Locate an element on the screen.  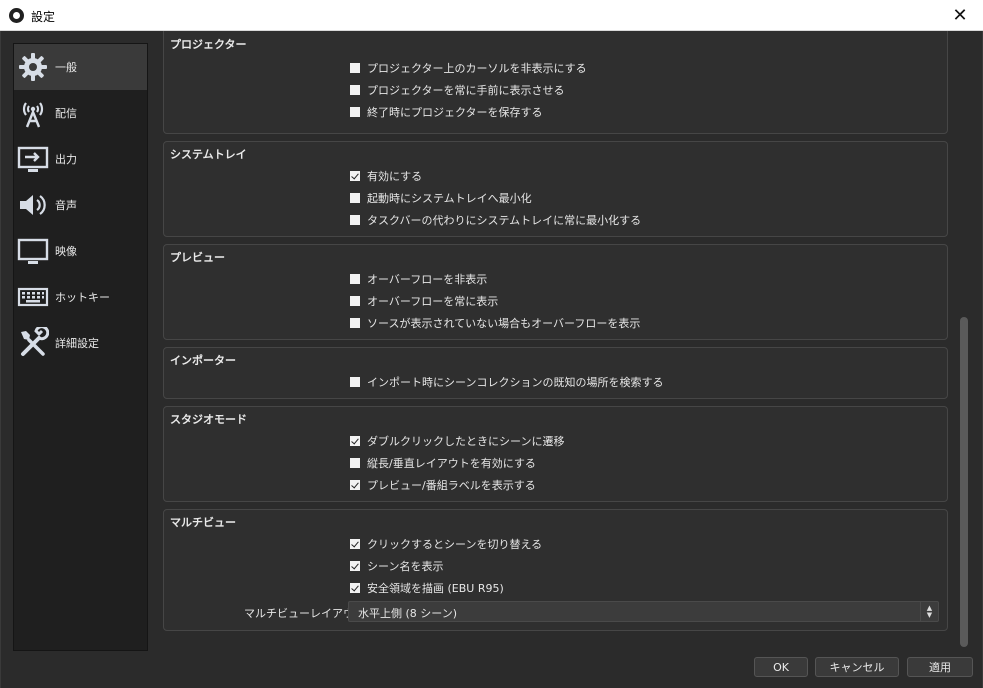
checkbox-label: ソースが表示されていない場合もオーバーフローを表示 is located at coordinates (504, 323).